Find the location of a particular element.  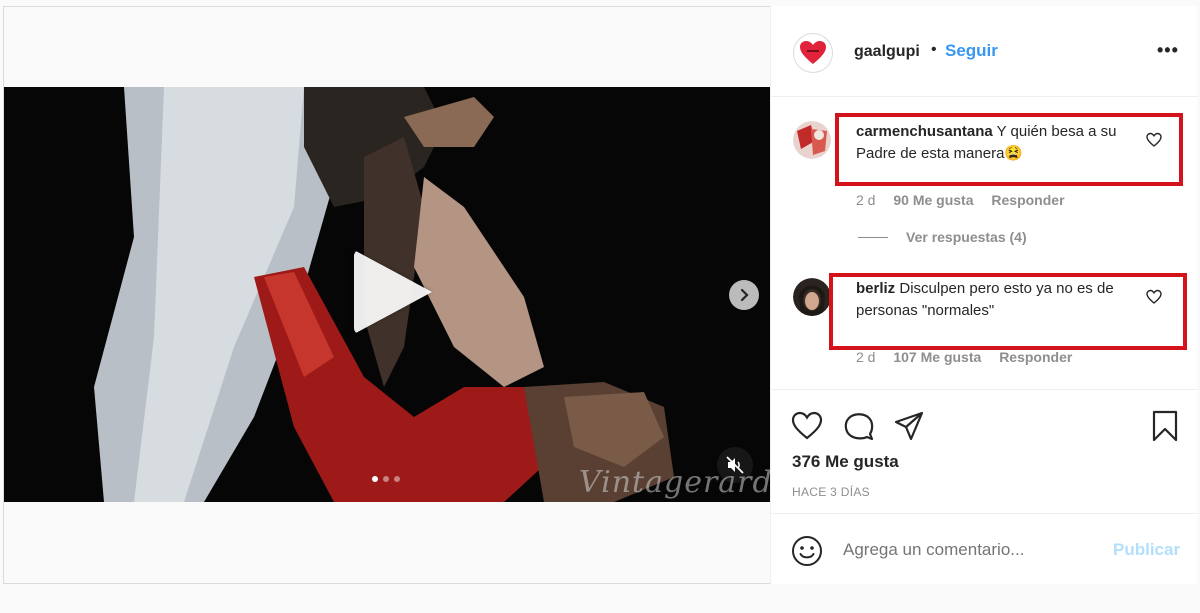

comment-meta: 2 d 107 Me gusta Responder is located at coordinates (971, 357).